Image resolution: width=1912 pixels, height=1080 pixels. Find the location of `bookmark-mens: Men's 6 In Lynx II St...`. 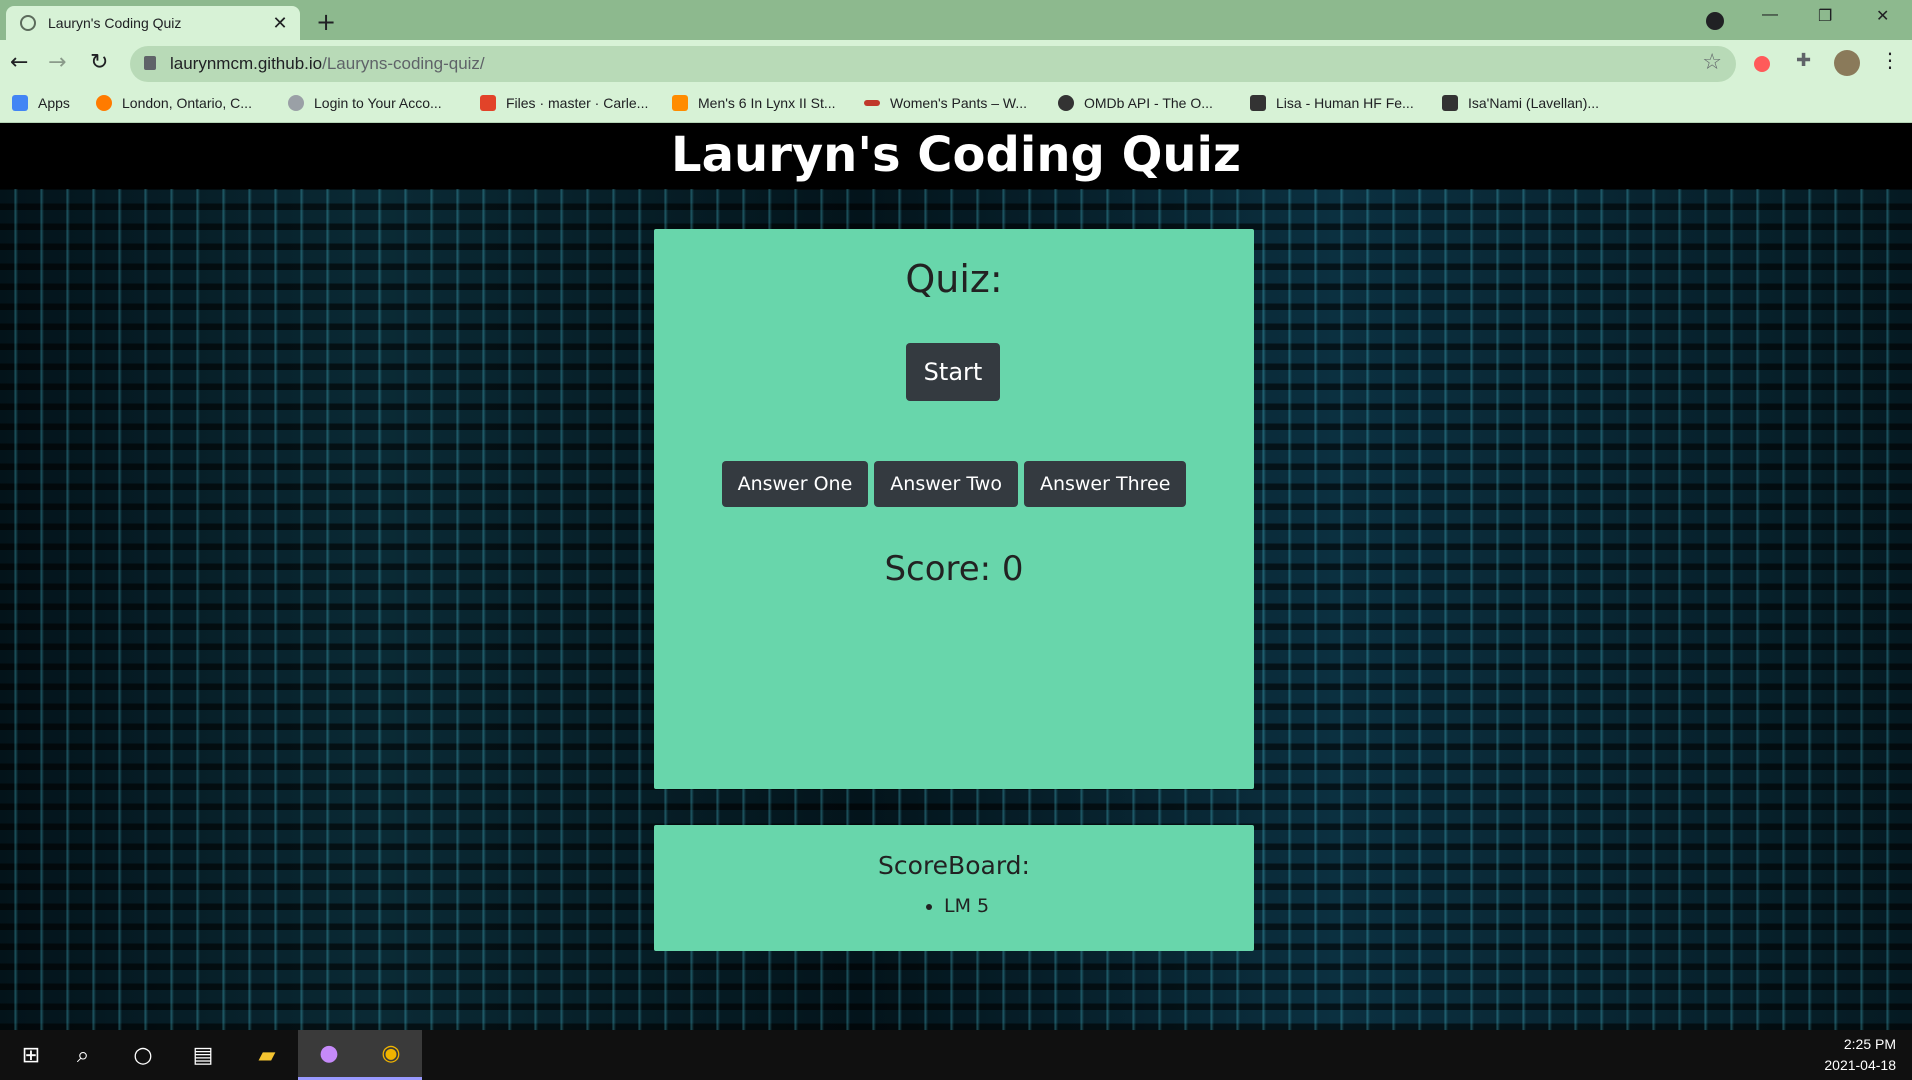

bookmark-mens: Men's 6 In Lynx II St... is located at coordinates (754, 103).